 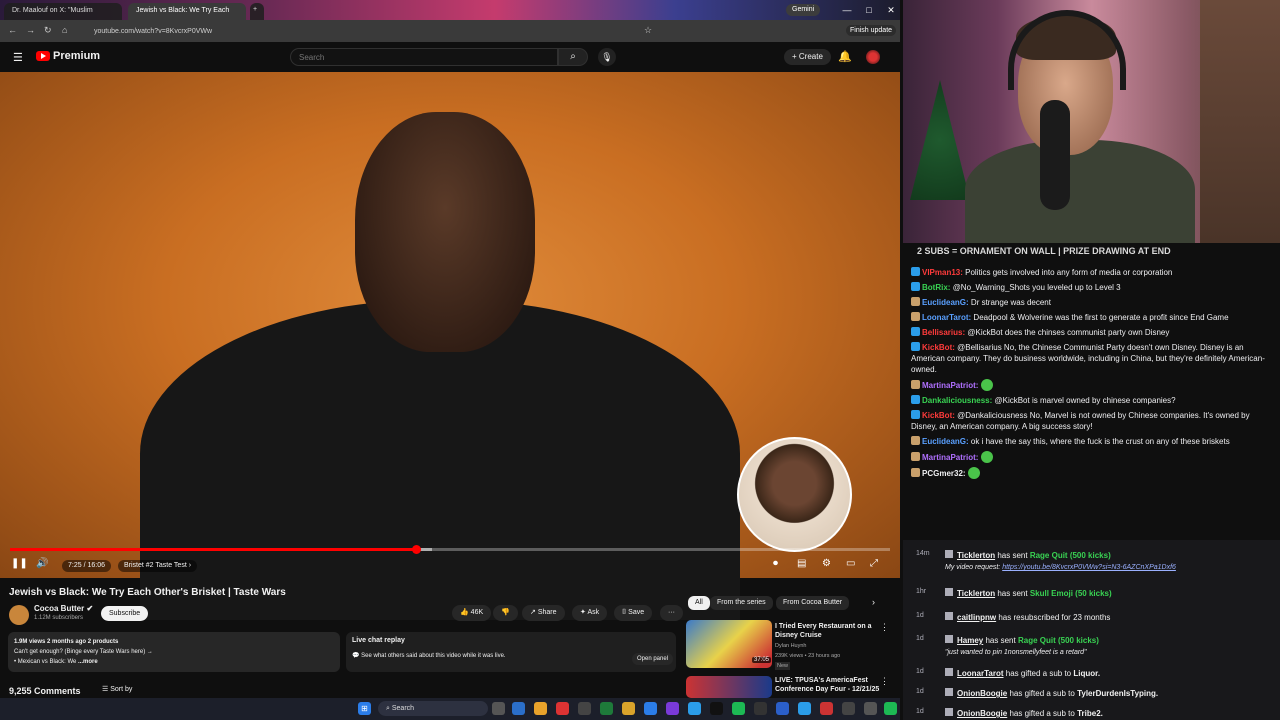 What do you see at coordinates (543, 613) in the screenshot?
I see `share-button: ↗ Share` at bounding box center [543, 613].